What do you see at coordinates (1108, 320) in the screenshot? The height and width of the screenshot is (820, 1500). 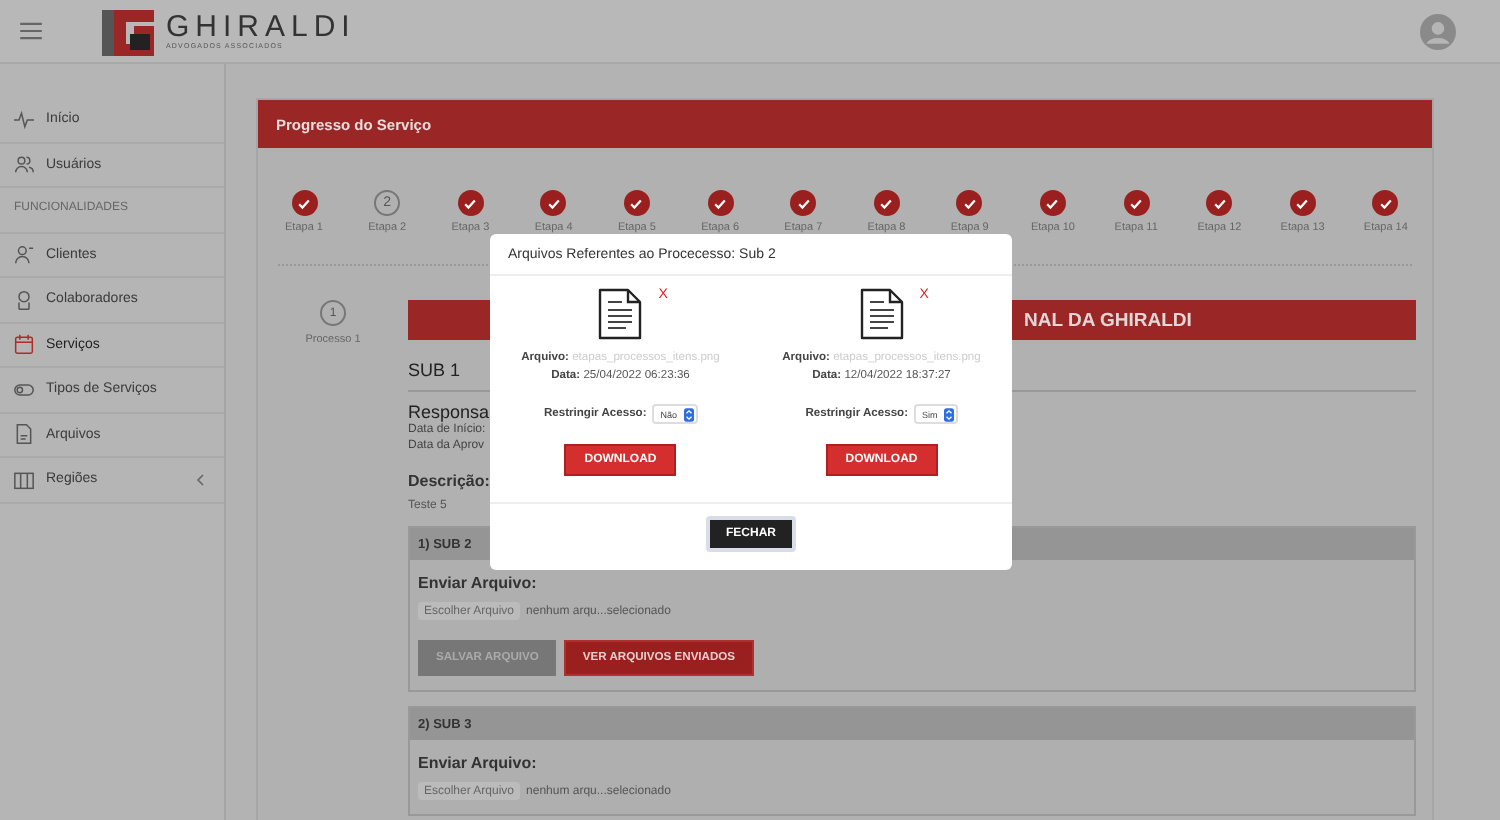 I see `banner-text: NAL DA GHIRALDI` at bounding box center [1108, 320].